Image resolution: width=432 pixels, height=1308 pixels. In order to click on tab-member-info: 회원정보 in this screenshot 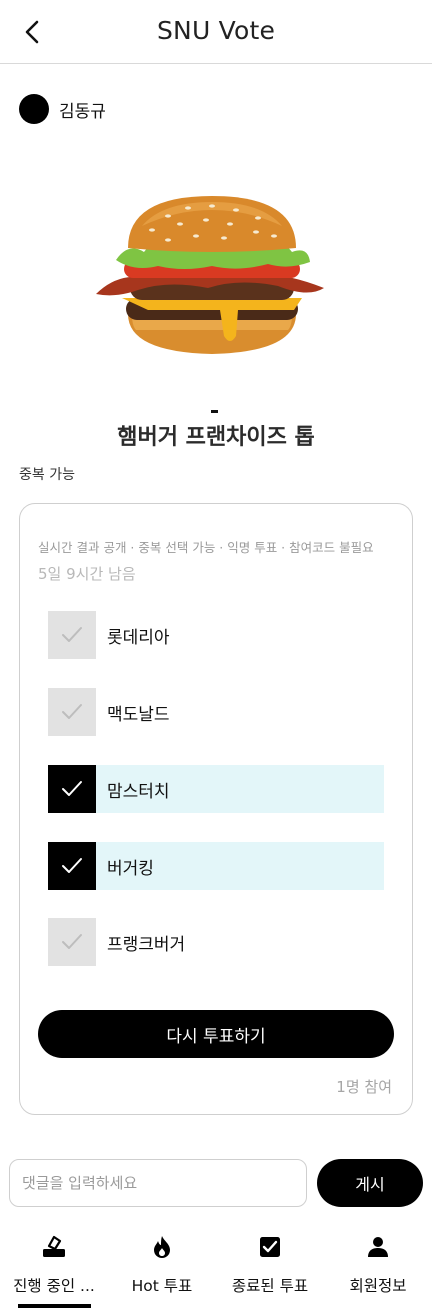, I will do `click(378, 1265)`.